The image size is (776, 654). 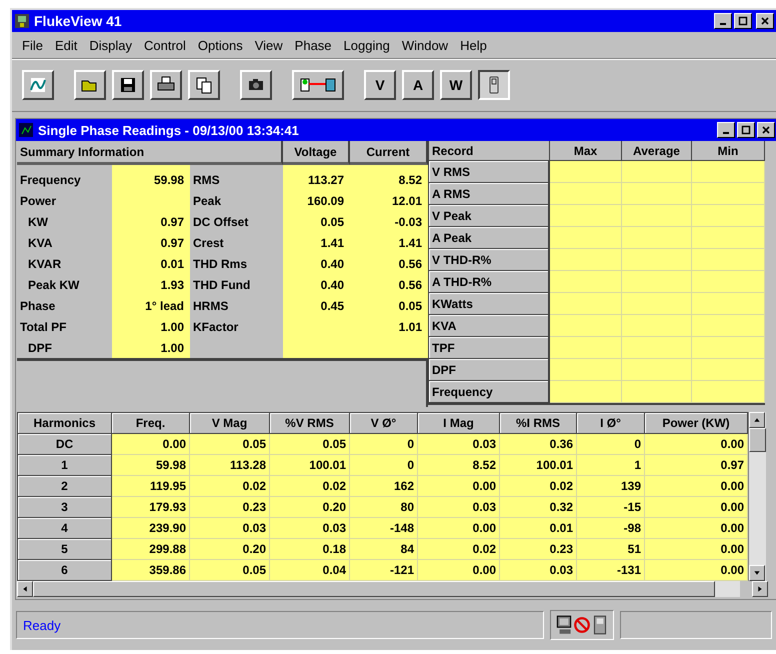 I want to click on column-header: I Mag, so click(x=459, y=423).